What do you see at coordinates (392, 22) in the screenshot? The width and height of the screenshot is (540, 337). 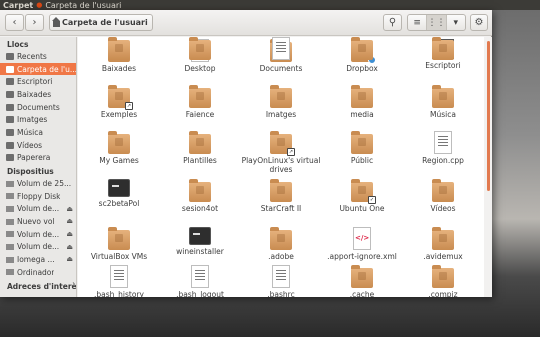 I see `search-button: ⚲` at bounding box center [392, 22].